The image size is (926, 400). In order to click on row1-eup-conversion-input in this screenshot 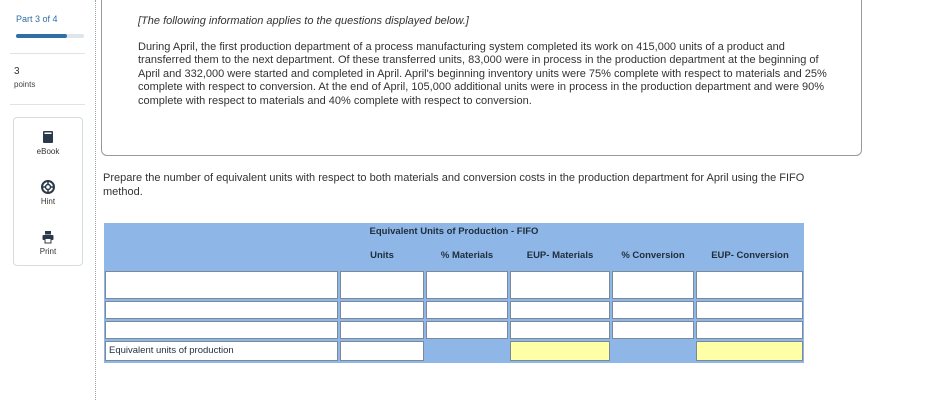, I will do `click(749, 285)`.